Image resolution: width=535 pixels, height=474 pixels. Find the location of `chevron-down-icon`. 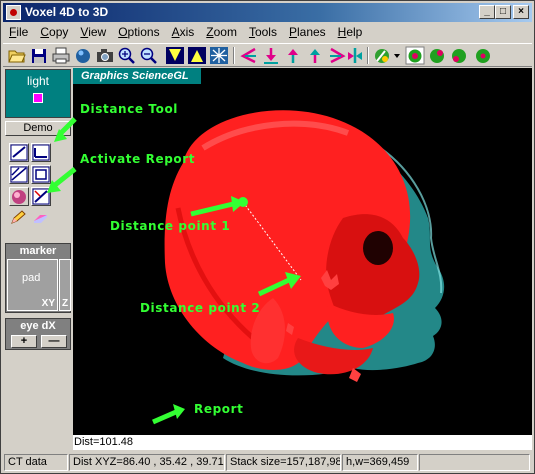

chevron-down-icon is located at coordinates (397, 56).